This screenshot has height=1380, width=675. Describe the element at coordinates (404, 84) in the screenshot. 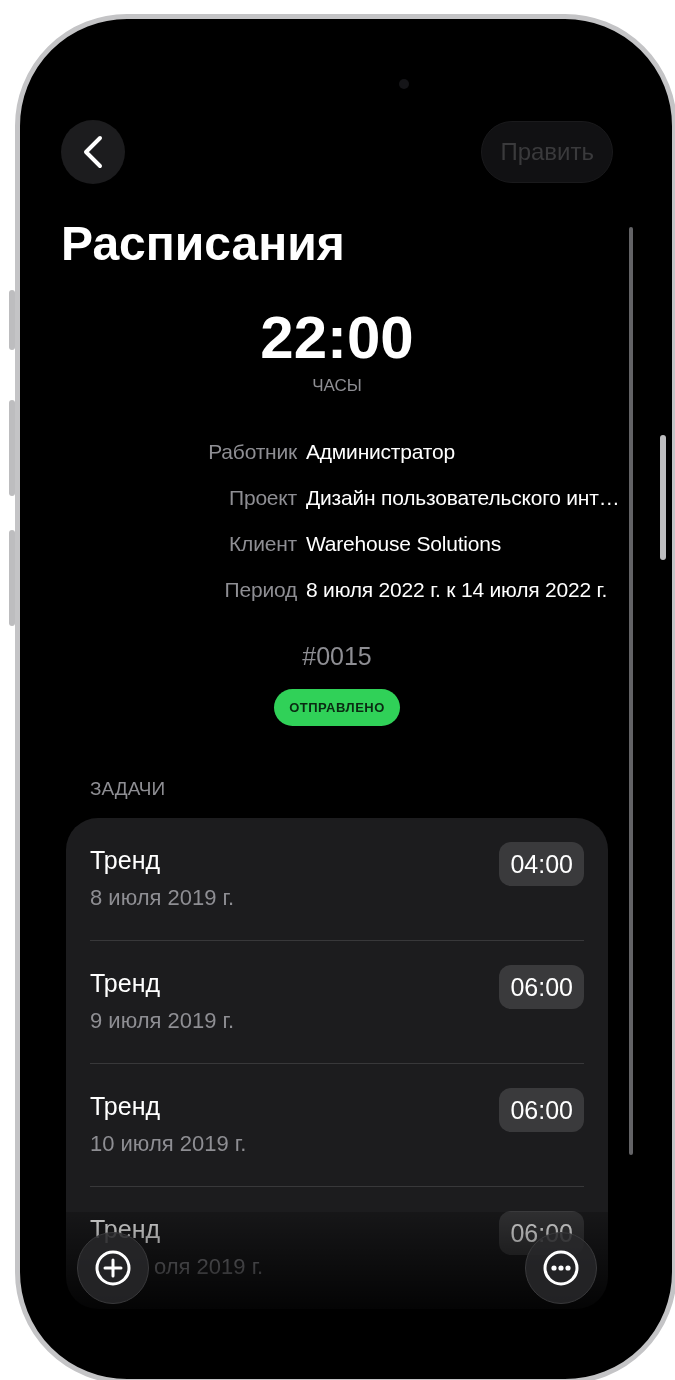

I see `camera-icon` at that location.